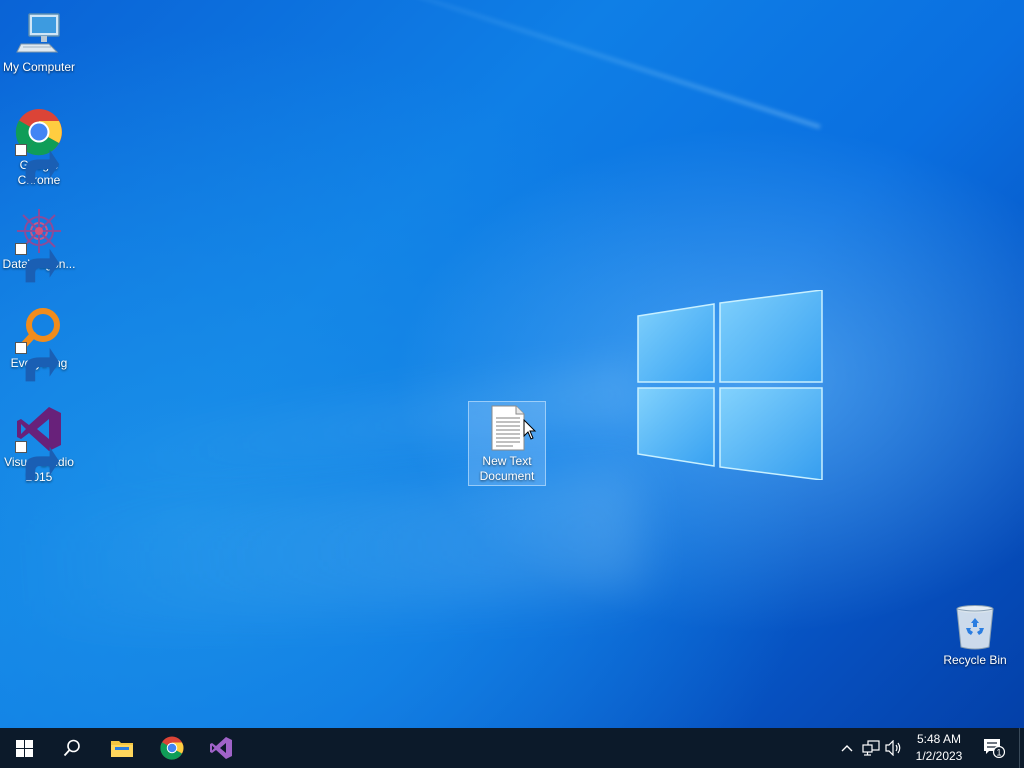 Image resolution: width=1024 pixels, height=768 pixels. What do you see at coordinates (939, 748) in the screenshot?
I see `taskbar-clock: 5:48 AM 1/2/2023` at bounding box center [939, 748].